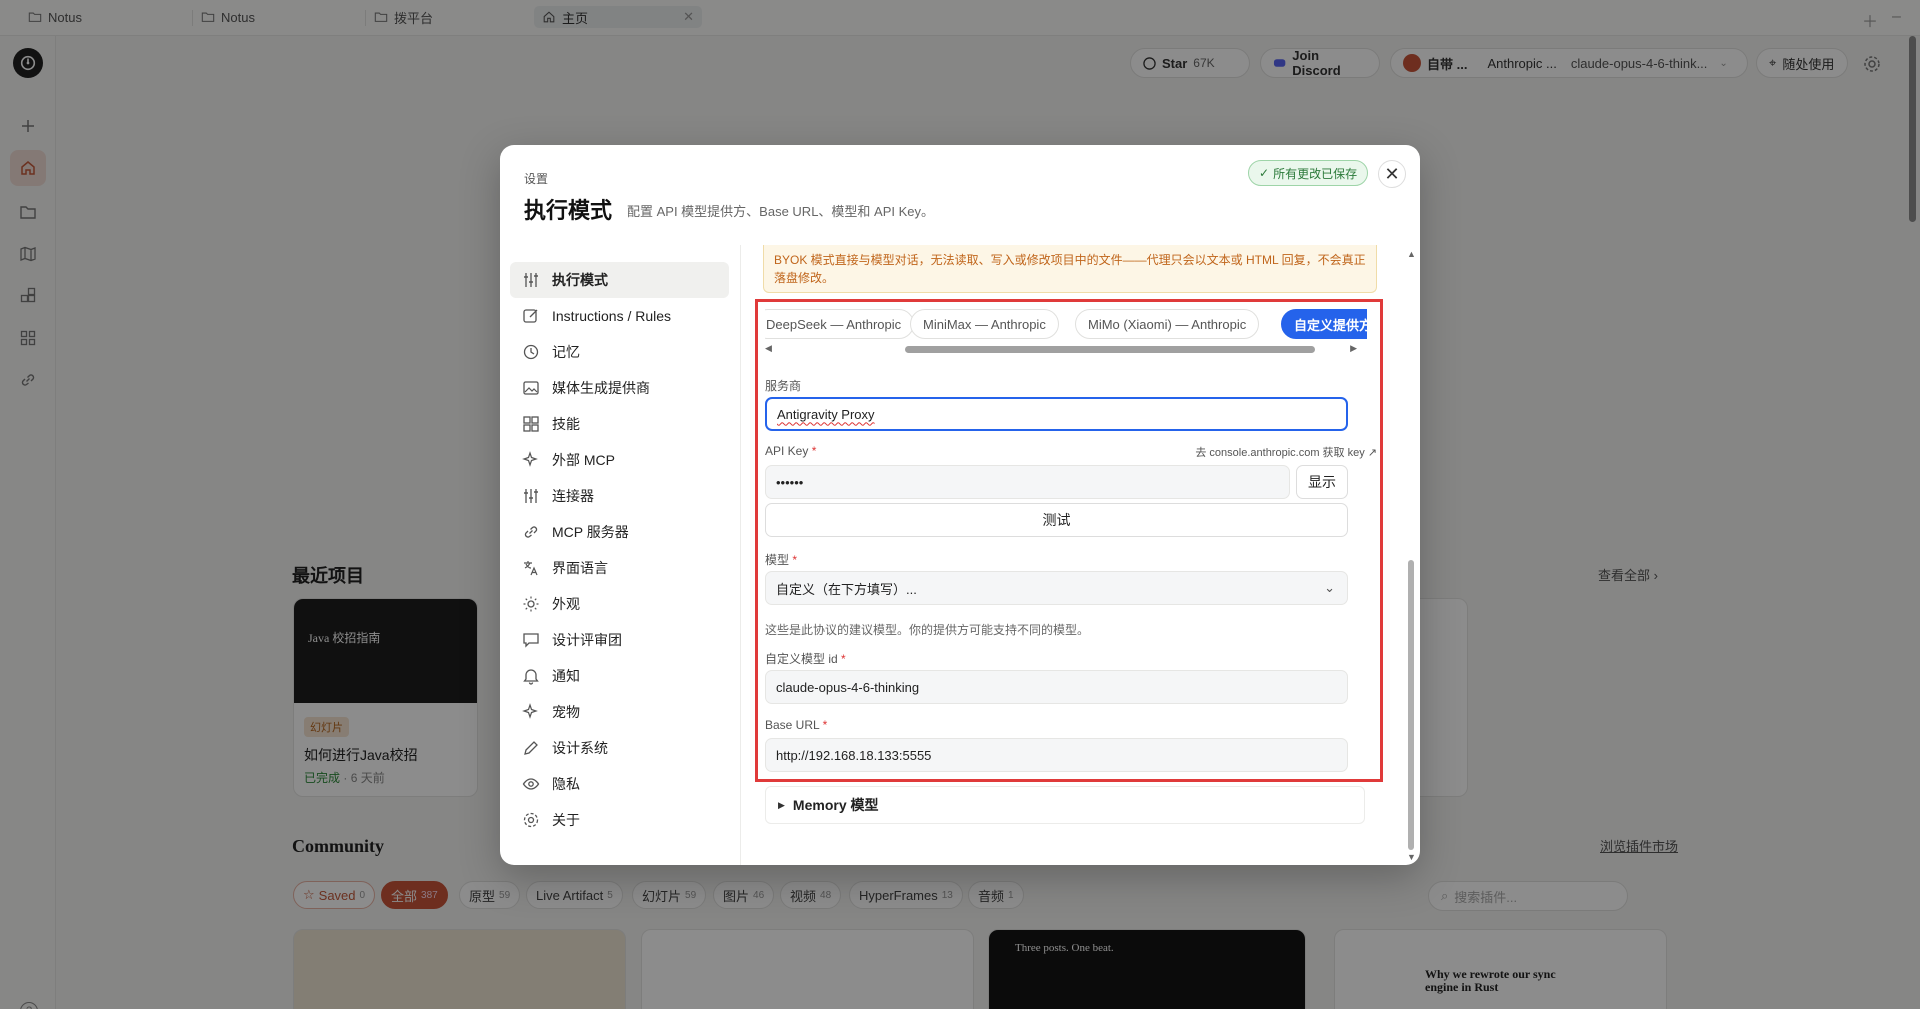 This screenshot has height=1009, width=1920. I want to click on nav-label: 连接器, so click(573, 496).